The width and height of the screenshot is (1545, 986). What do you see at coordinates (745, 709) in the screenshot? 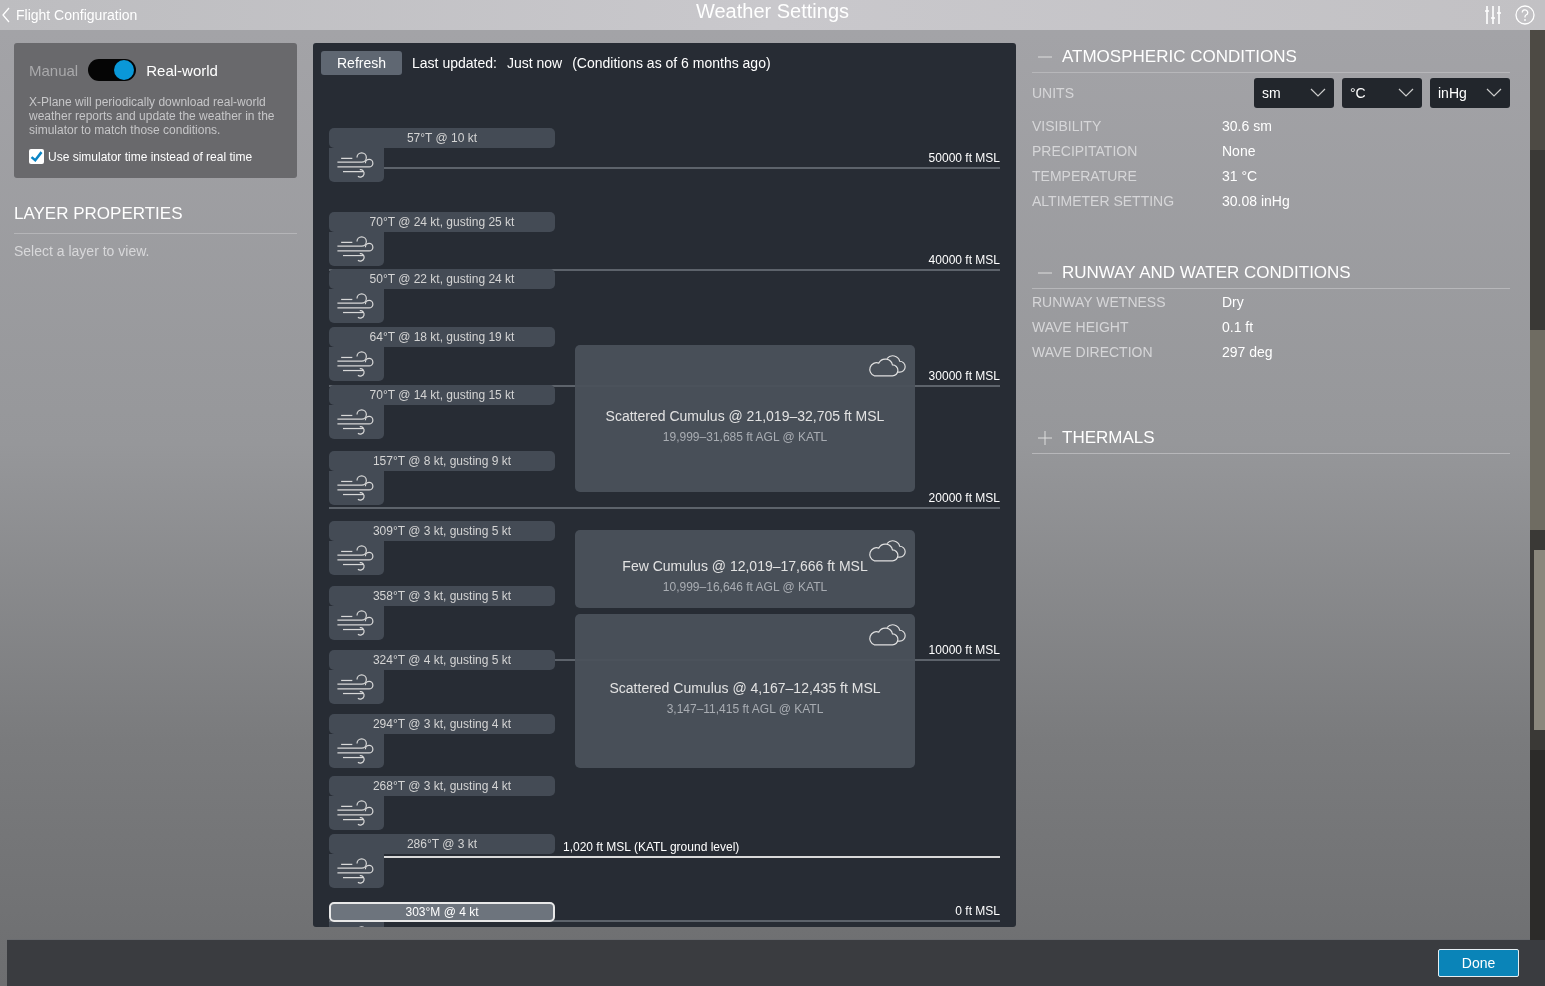
I see `cloud-layer-subtitle: 3,147–11,415 ft AGL @ KATL` at bounding box center [745, 709].